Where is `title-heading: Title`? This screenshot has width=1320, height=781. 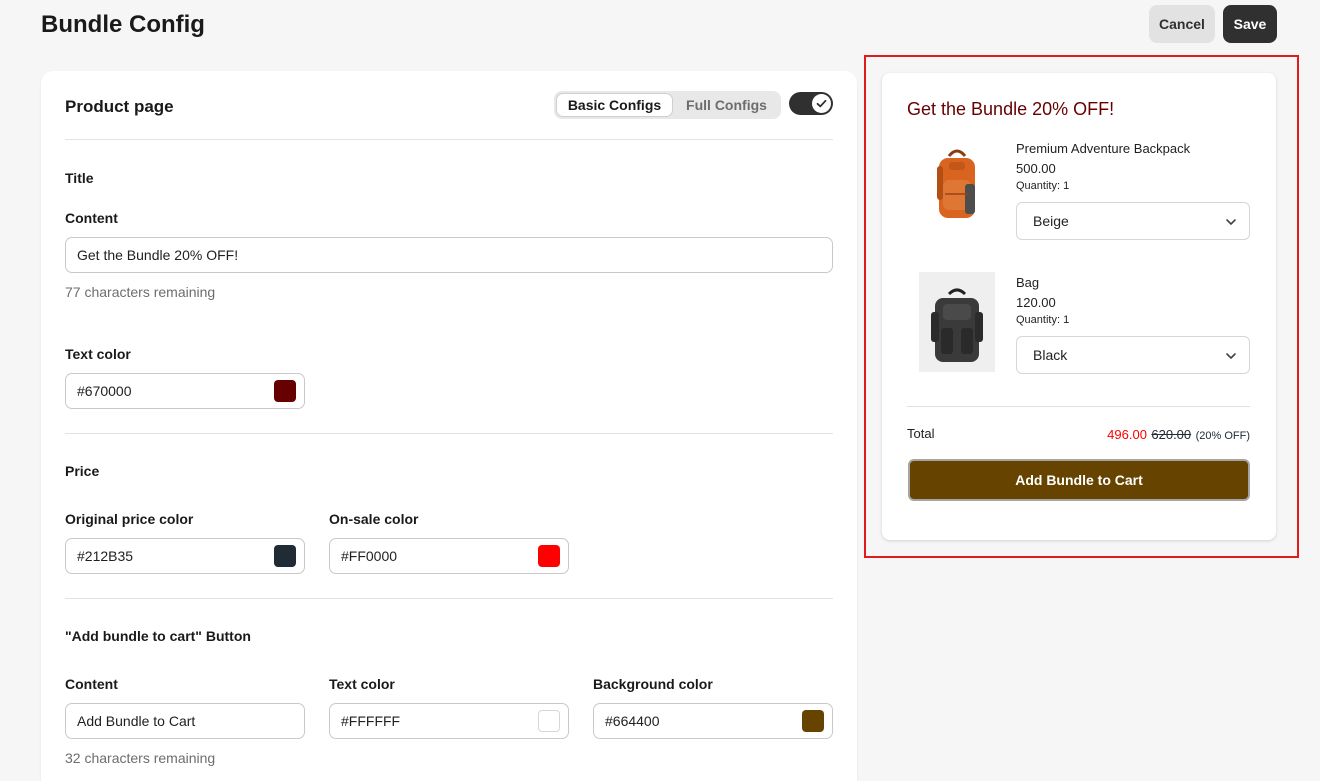 title-heading: Title is located at coordinates (79, 178).